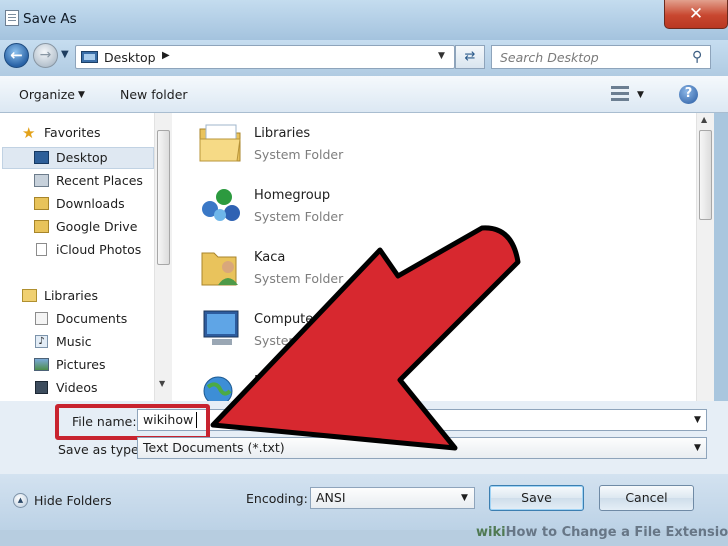  Describe the element at coordinates (81, 364) in the screenshot. I see `nav-label: Pictures` at that location.